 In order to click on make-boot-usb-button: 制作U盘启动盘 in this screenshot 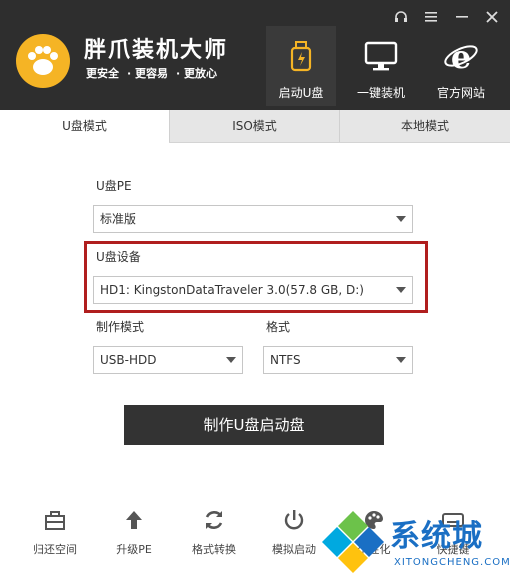, I will do `click(254, 425)`.